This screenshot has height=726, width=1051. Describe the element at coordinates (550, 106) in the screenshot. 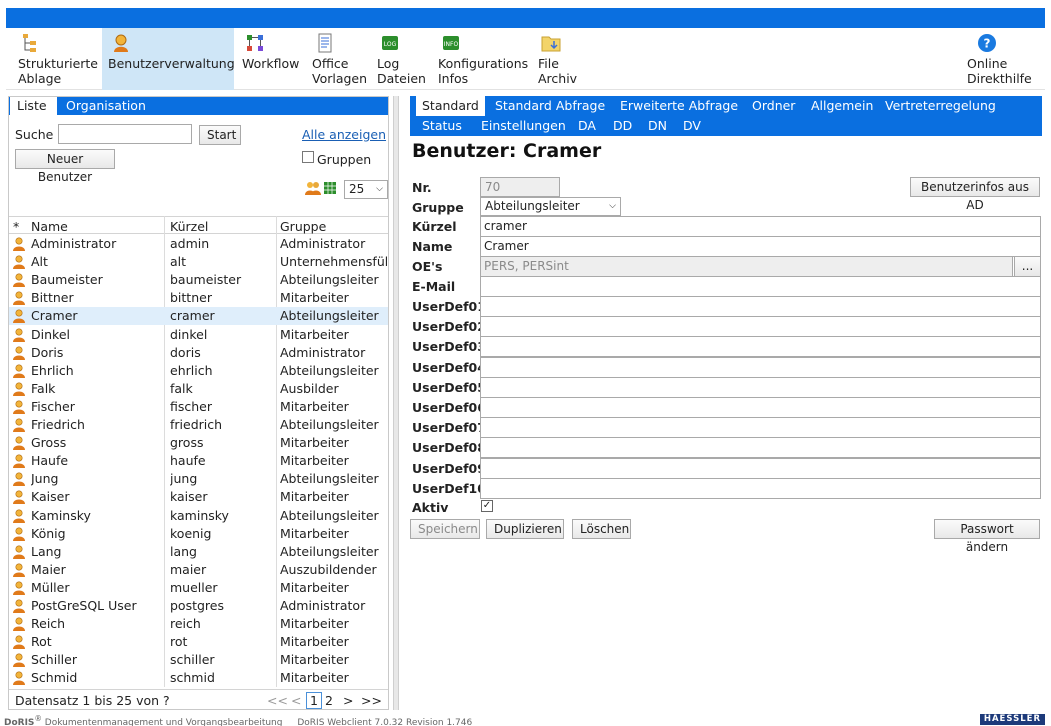

I see `tab-standard-query: Standard Abfrage` at that location.